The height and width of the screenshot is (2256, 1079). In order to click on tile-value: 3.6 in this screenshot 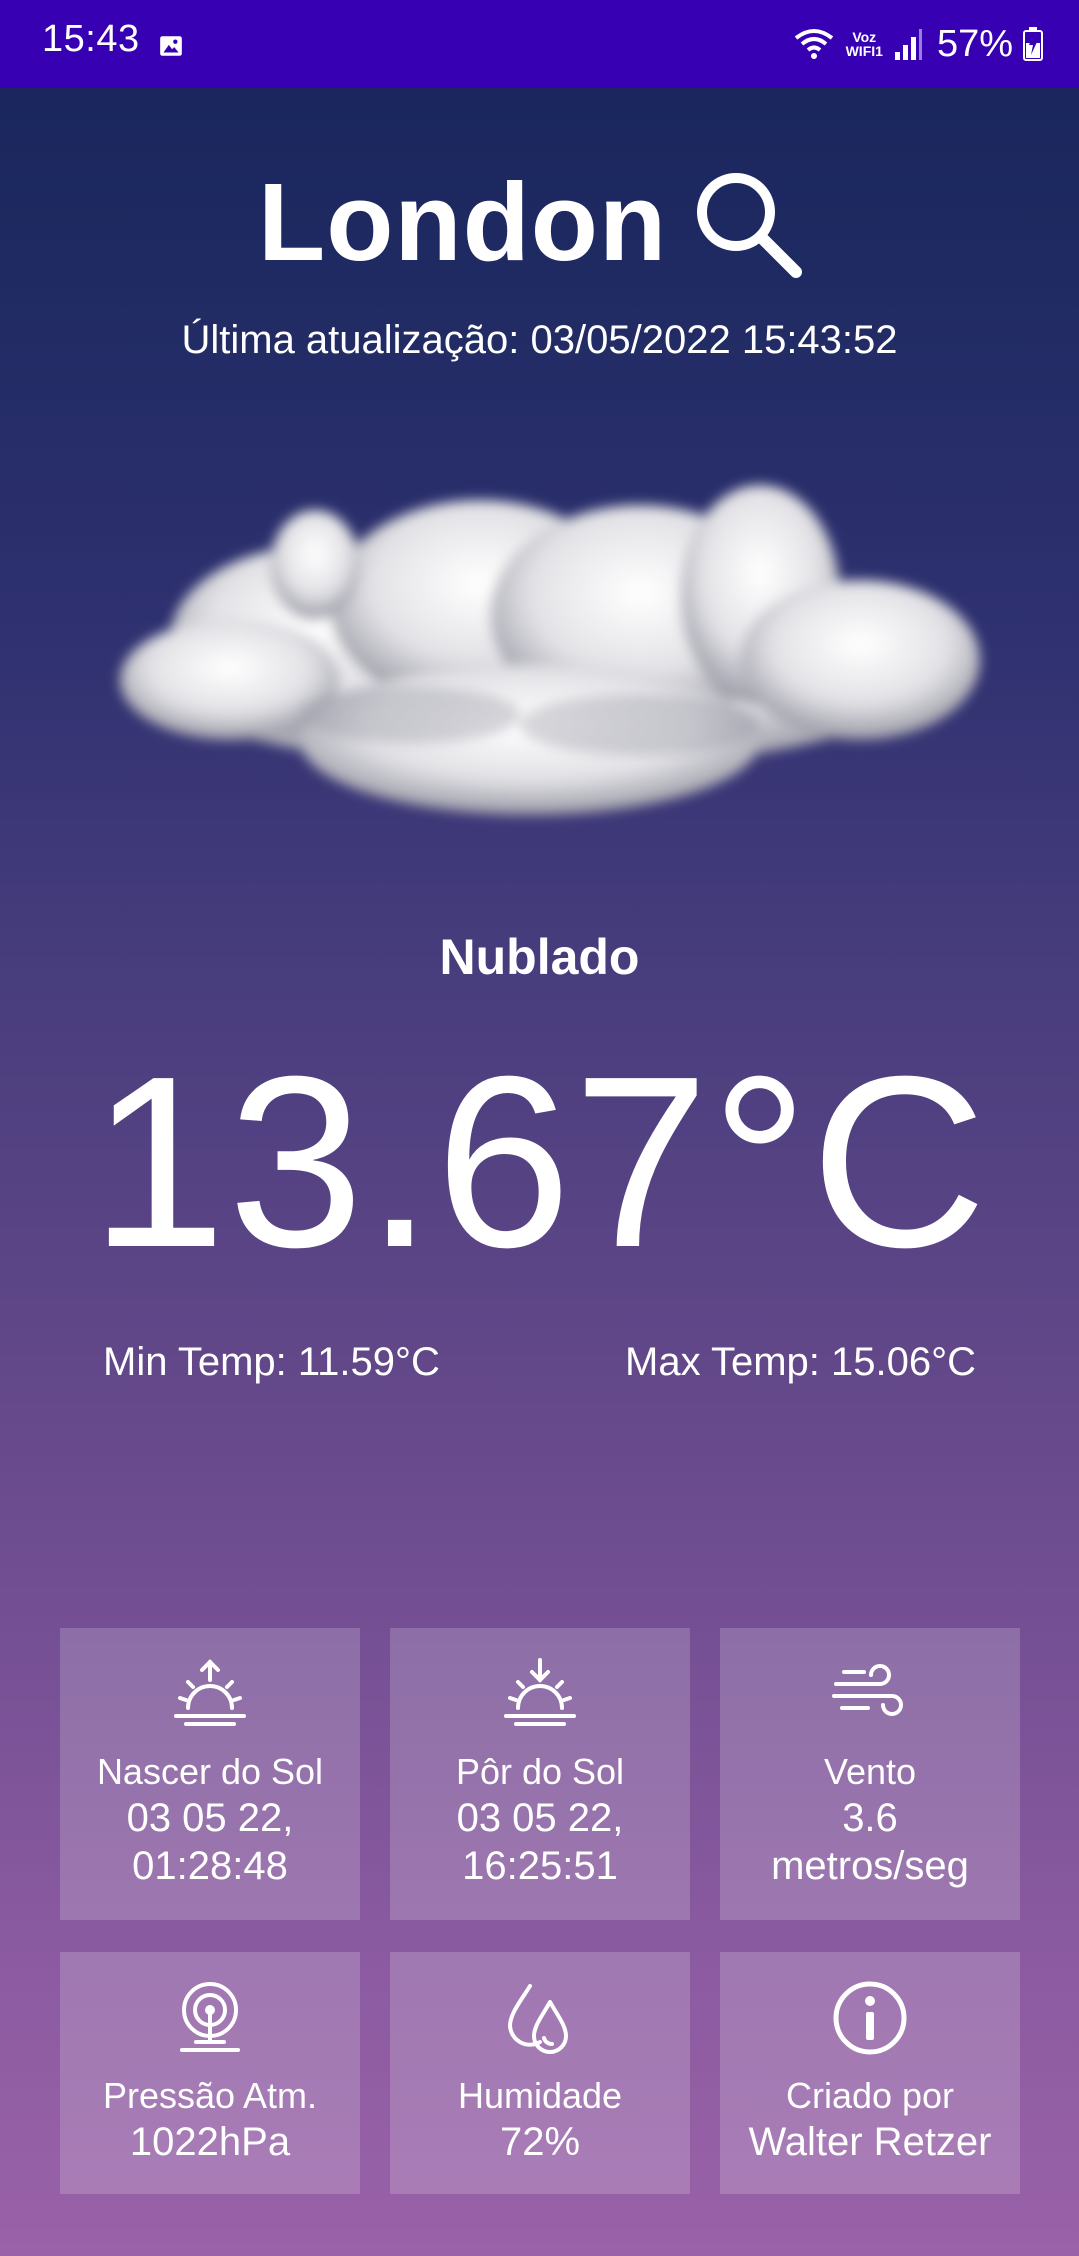, I will do `click(870, 1818)`.